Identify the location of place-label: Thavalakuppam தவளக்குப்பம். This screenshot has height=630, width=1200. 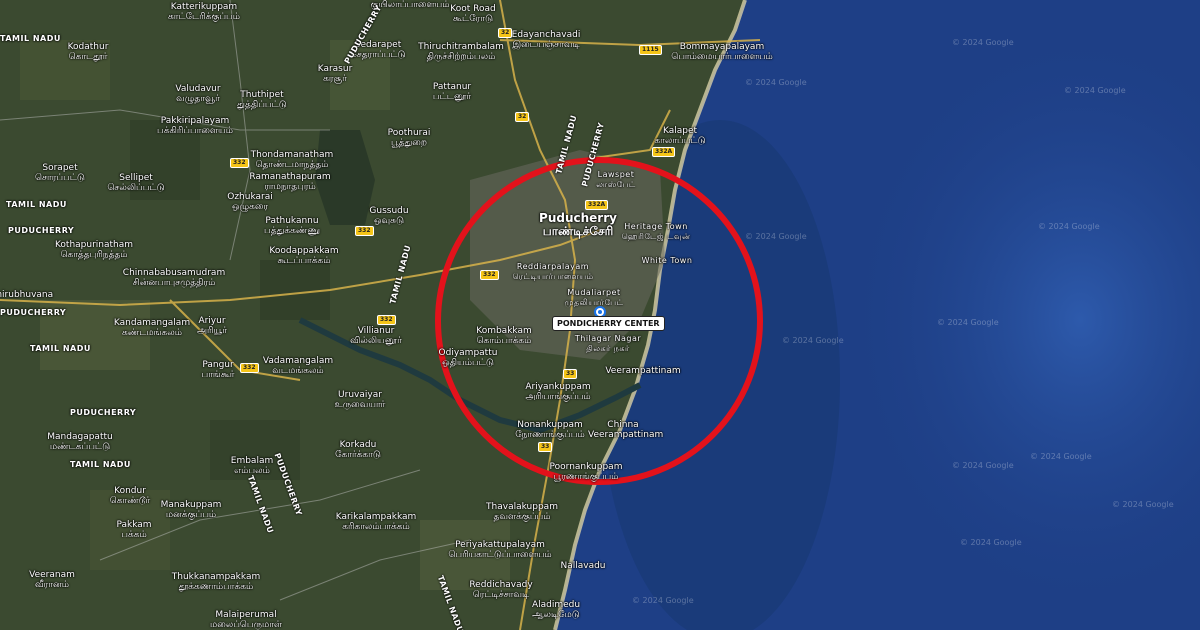
(522, 512).